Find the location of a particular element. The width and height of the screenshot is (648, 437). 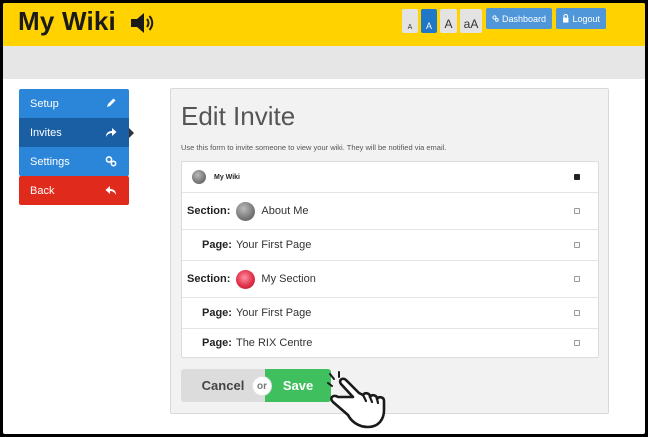

row-text: About Me is located at coordinates (285, 211).